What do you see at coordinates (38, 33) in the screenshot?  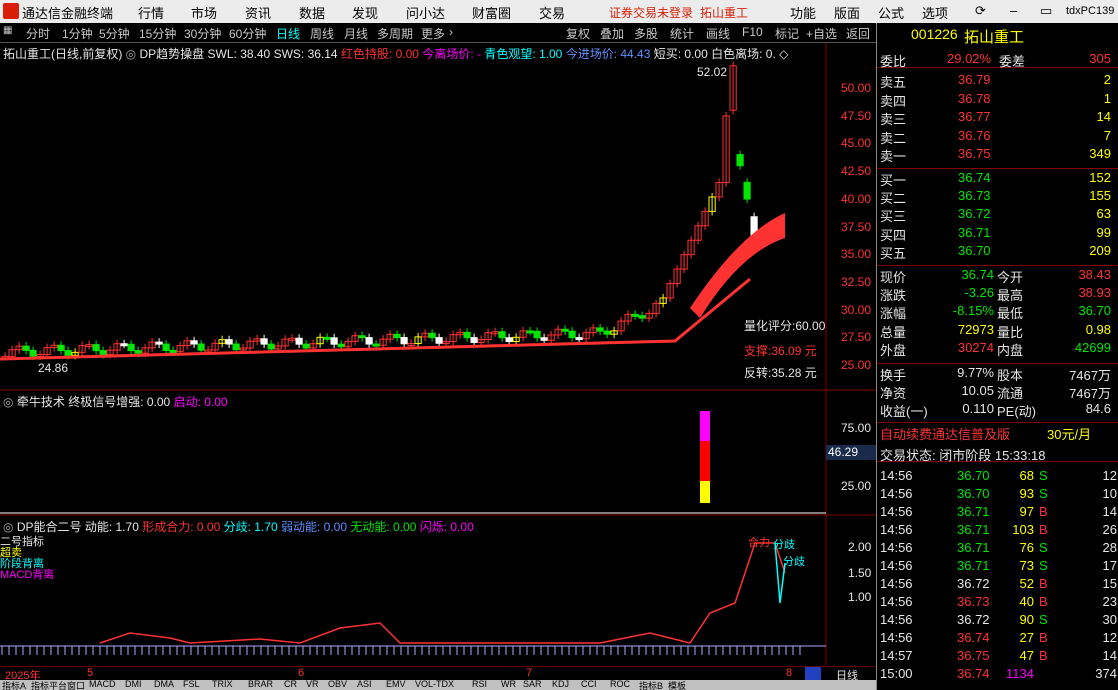 I see `period-fenshi: 分时` at bounding box center [38, 33].